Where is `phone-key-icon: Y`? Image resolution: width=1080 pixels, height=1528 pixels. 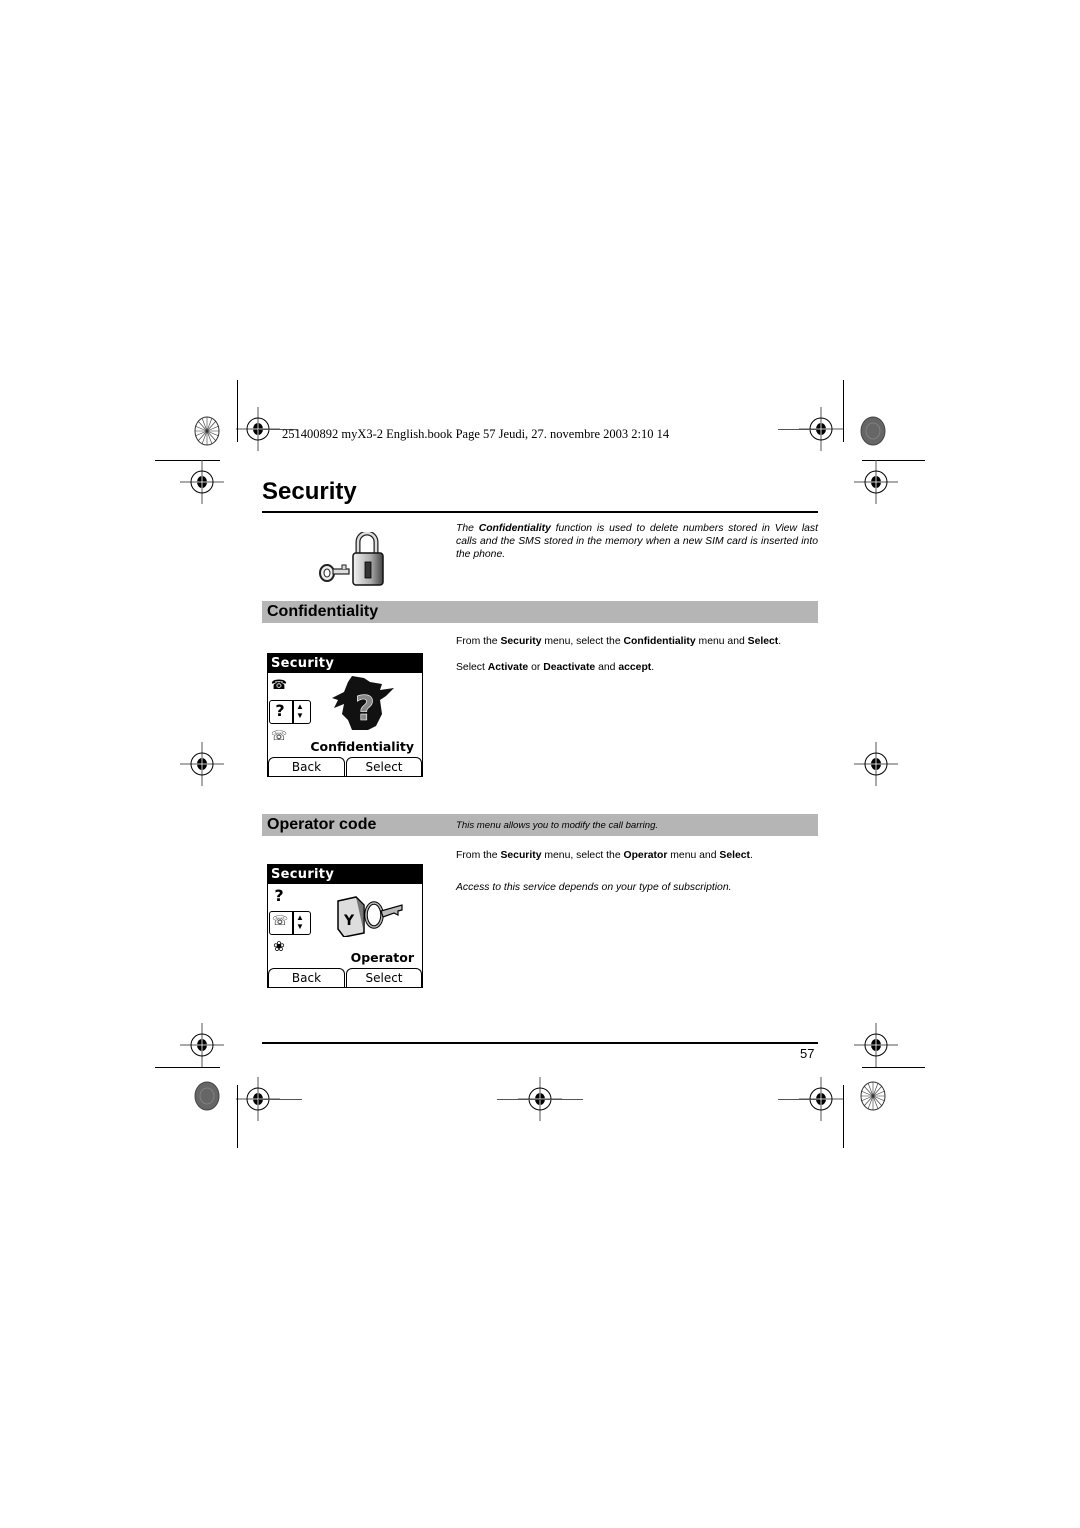
phone-key-icon: Y is located at coordinates (370, 916).